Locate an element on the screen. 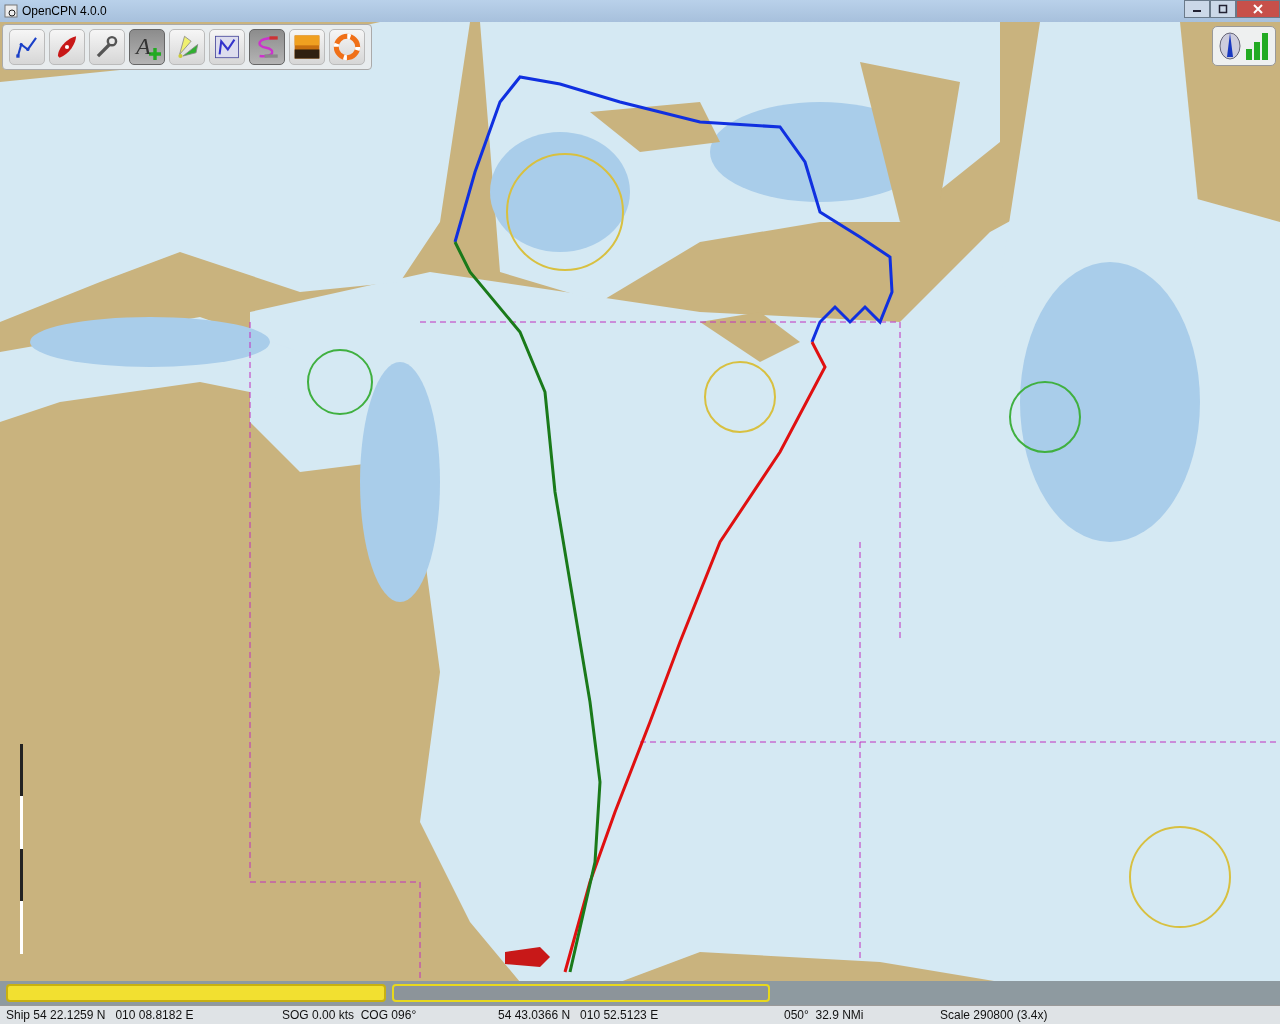  maximize-icon is located at coordinates (1223, 9).